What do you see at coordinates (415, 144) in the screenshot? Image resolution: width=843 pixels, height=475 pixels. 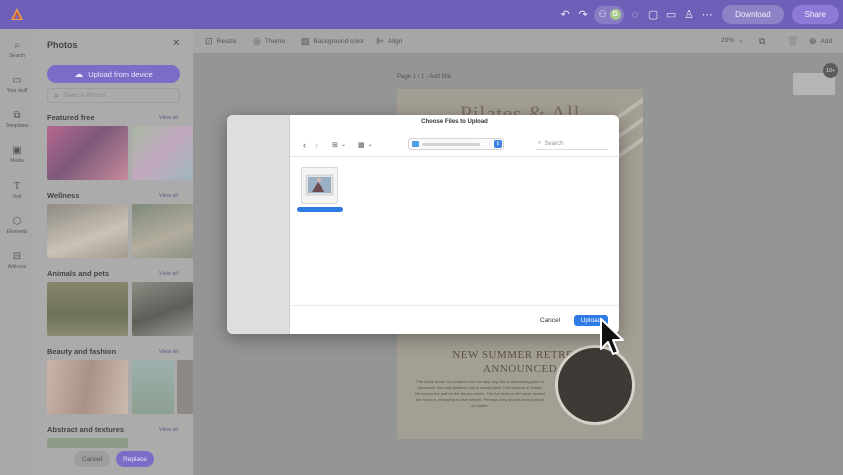 I see `folder-icon` at bounding box center [415, 144].